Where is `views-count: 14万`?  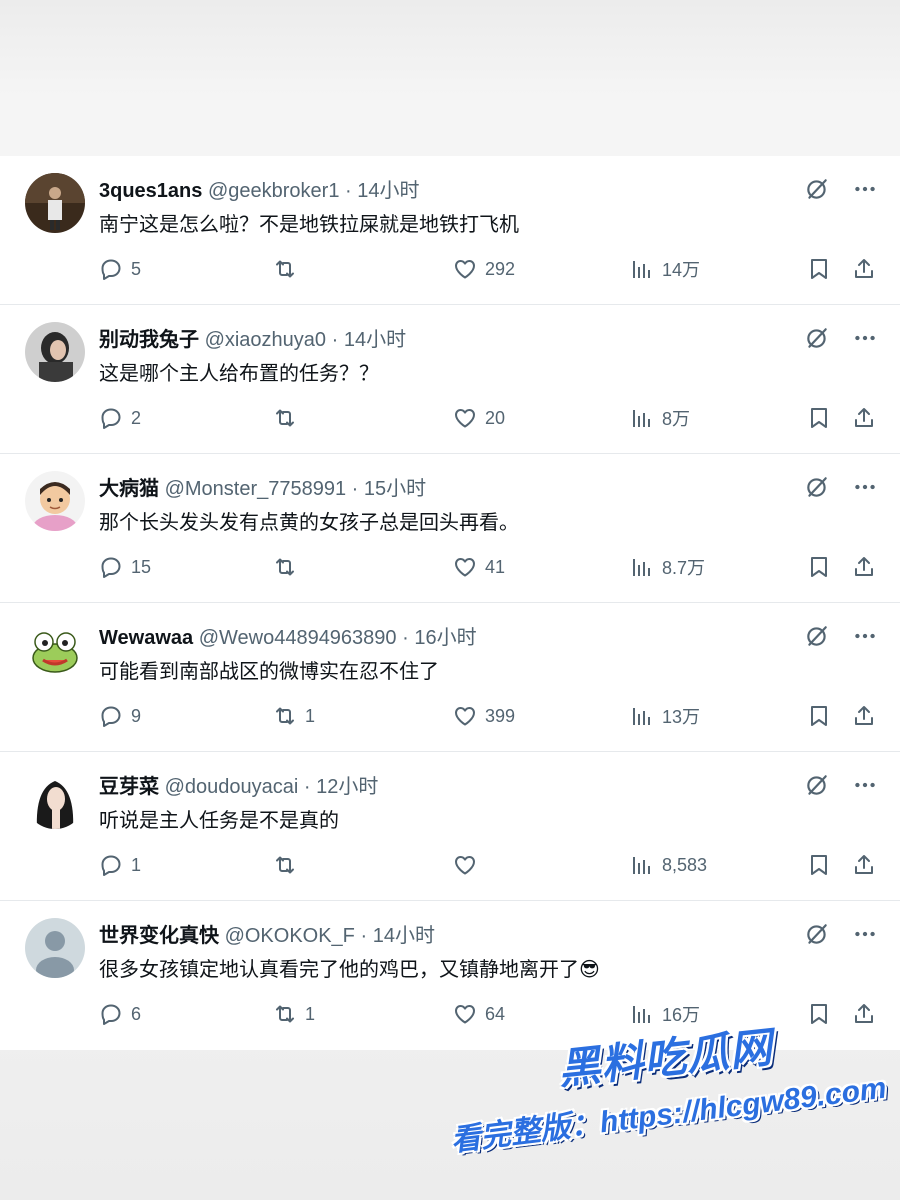
views-count: 14万 is located at coordinates (681, 270).